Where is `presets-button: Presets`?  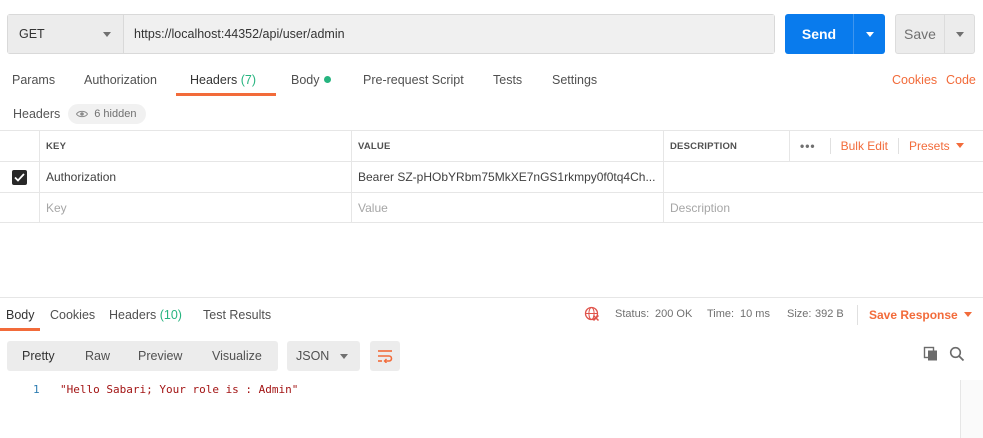
presets-button: Presets is located at coordinates (936, 146).